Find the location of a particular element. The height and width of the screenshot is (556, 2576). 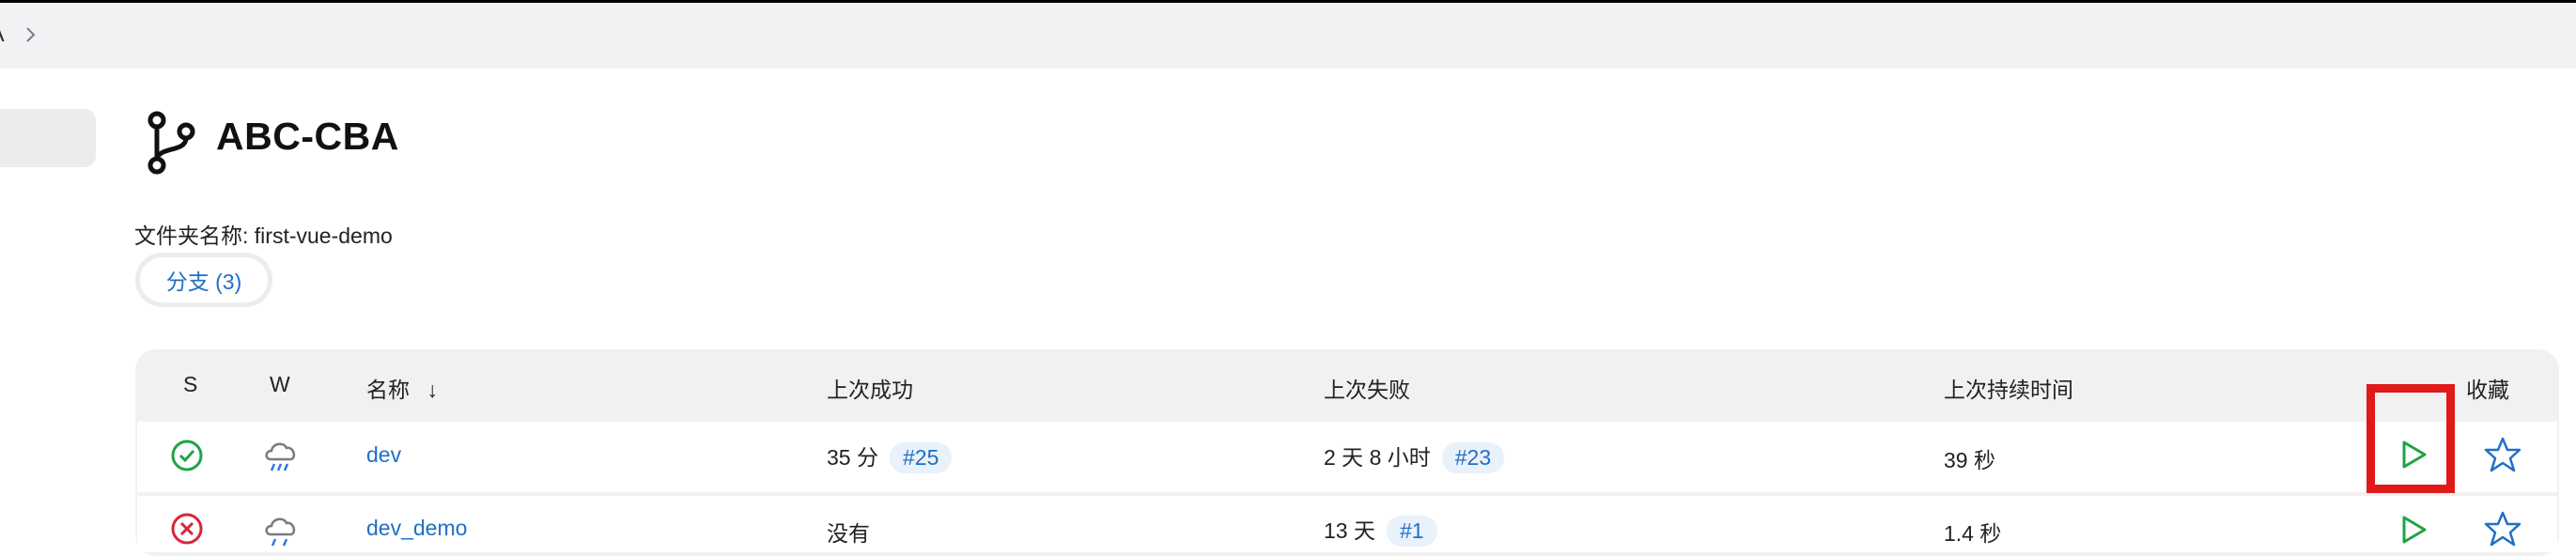

build-link: #23 is located at coordinates (1473, 457).